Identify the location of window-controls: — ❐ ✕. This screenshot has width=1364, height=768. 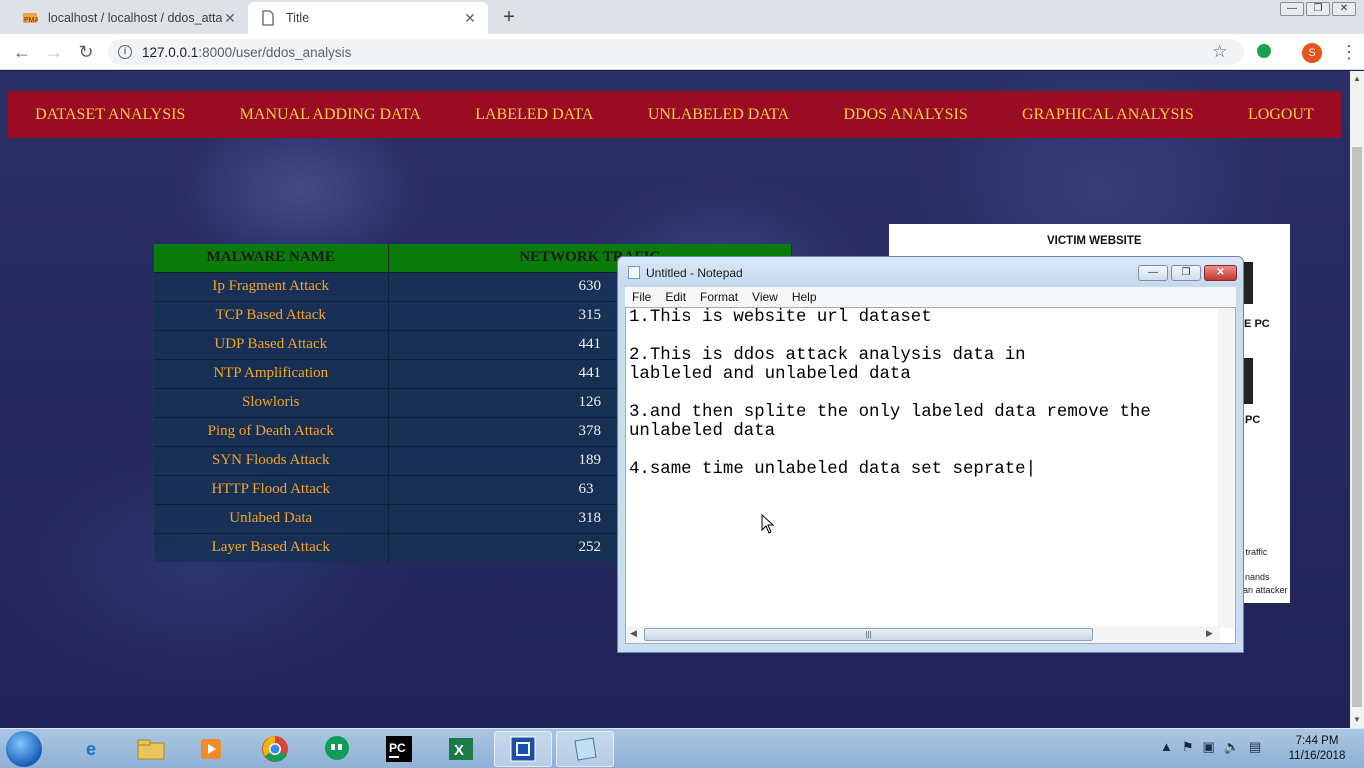
(1318, 9).